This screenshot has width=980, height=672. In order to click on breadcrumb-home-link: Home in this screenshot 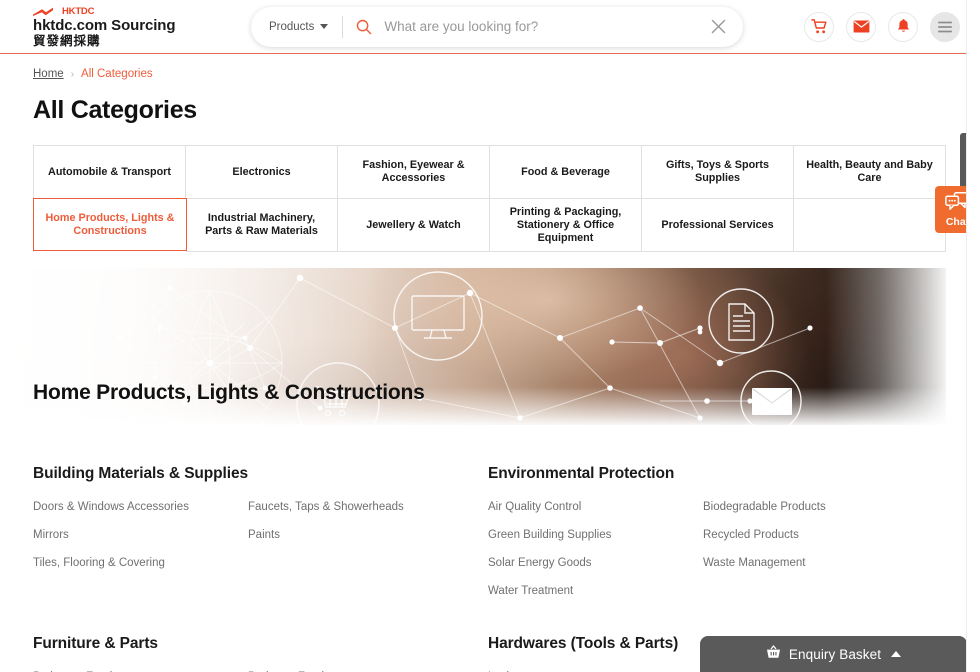, I will do `click(48, 74)`.